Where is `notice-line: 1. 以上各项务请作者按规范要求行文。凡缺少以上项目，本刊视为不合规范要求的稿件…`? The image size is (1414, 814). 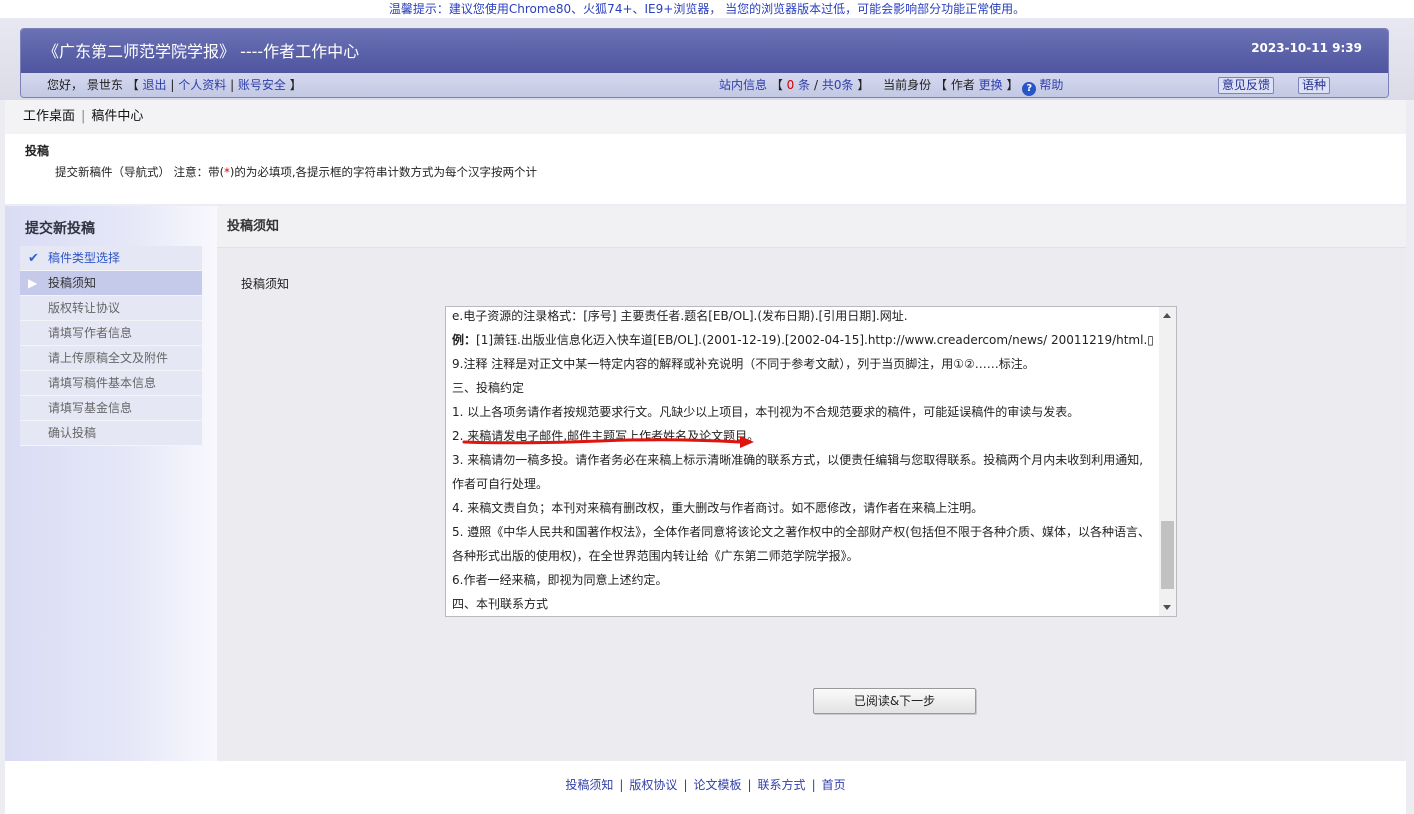 notice-line: 1. 以上各项务请作者按规范要求行文。凡缺少以上项目，本刊视为不合规范要求的稿件… is located at coordinates (766, 412).